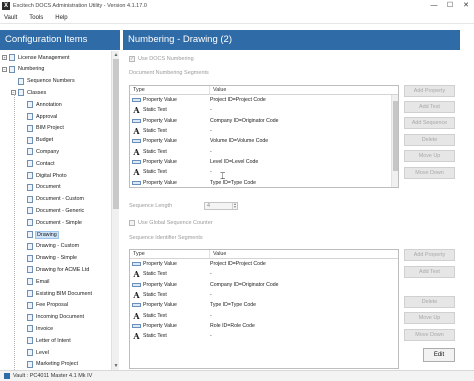 The image size is (474, 381). What do you see at coordinates (28, 92) in the screenshot?
I see `tree-item-classes: − Classes` at bounding box center [28, 92].